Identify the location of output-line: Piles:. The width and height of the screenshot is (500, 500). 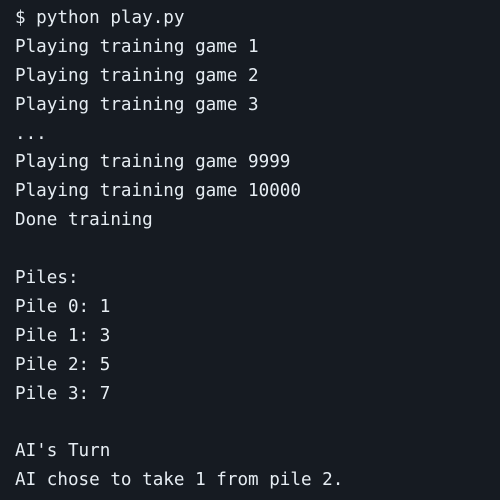
(47, 278).